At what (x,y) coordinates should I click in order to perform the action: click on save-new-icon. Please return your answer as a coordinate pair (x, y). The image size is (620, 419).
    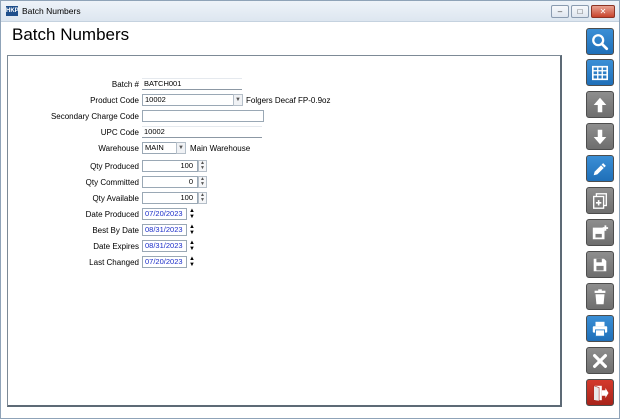
    Looking at the image, I should click on (600, 231).